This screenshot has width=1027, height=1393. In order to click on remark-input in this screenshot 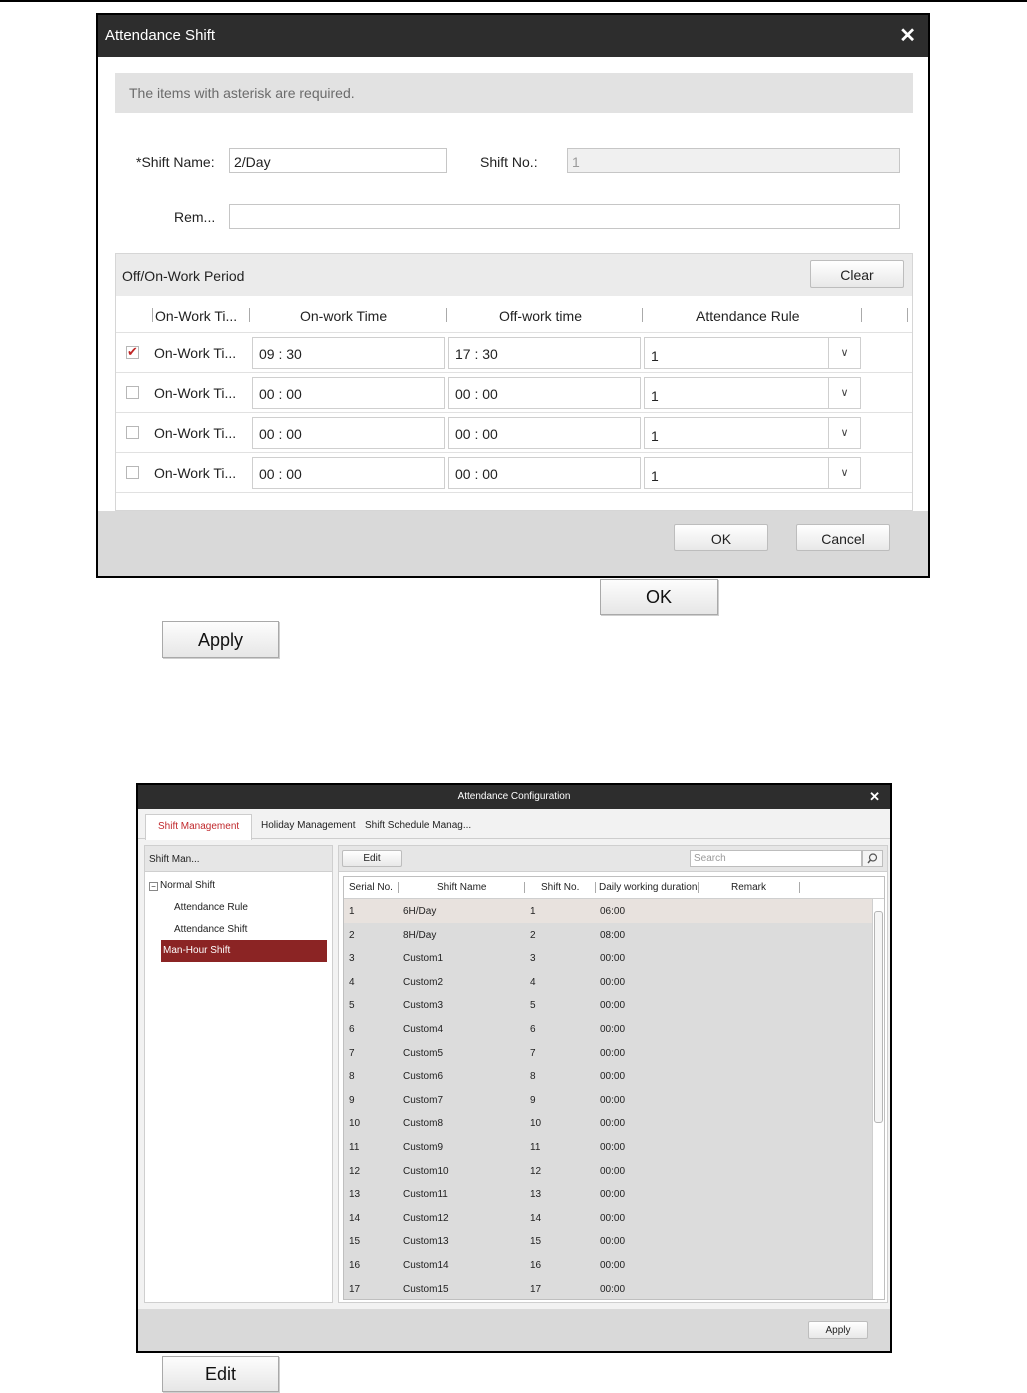, I will do `click(564, 216)`.